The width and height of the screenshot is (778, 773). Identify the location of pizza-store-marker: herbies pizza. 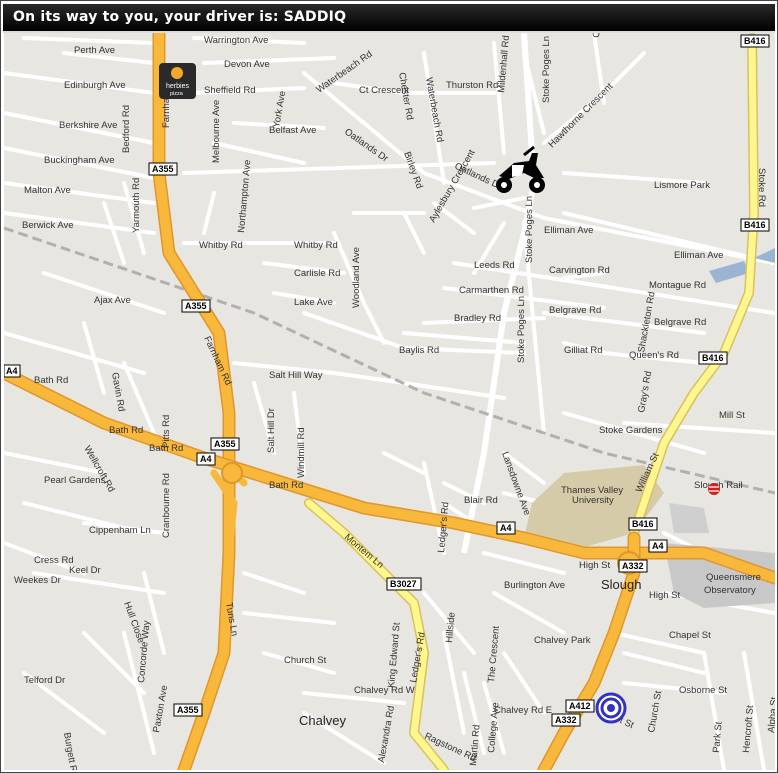
(177, 81).